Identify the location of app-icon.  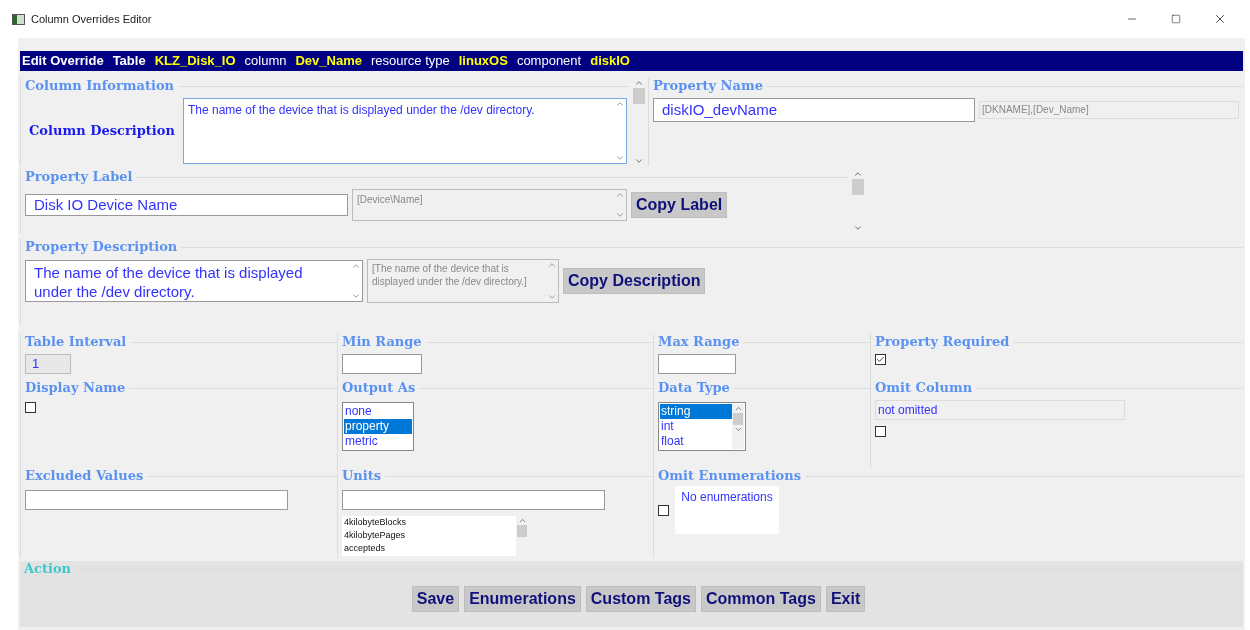
(18, 19).